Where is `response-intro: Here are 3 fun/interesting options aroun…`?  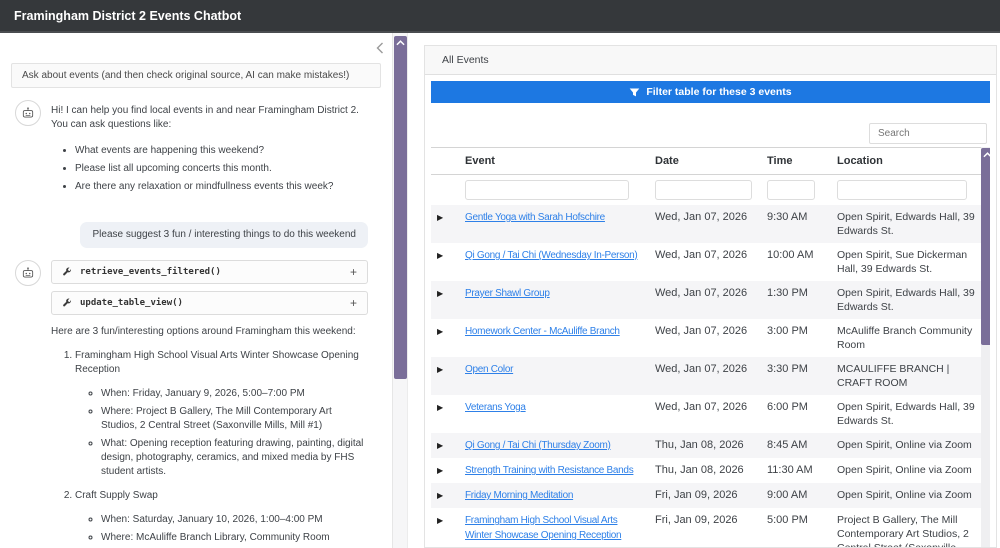
response-intro: Here are 3 fun/interesting options aroun… is located at coordinates (203, 331).